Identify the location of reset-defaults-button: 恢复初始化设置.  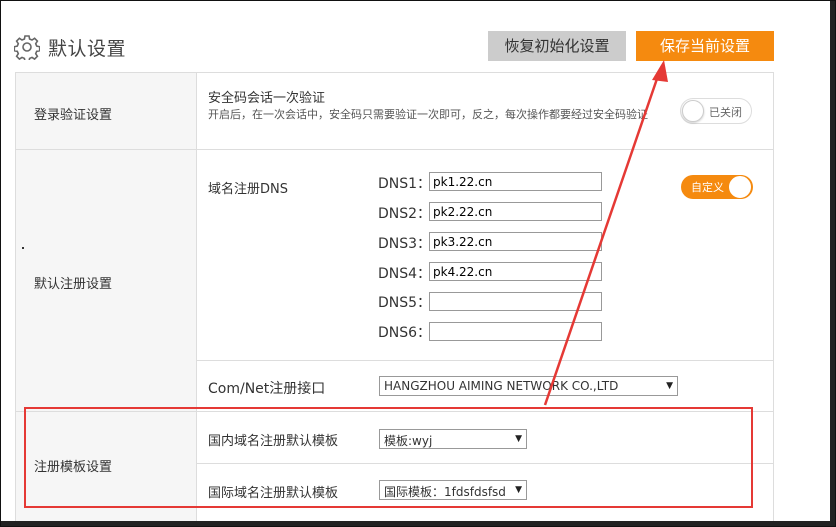
(557, 46).